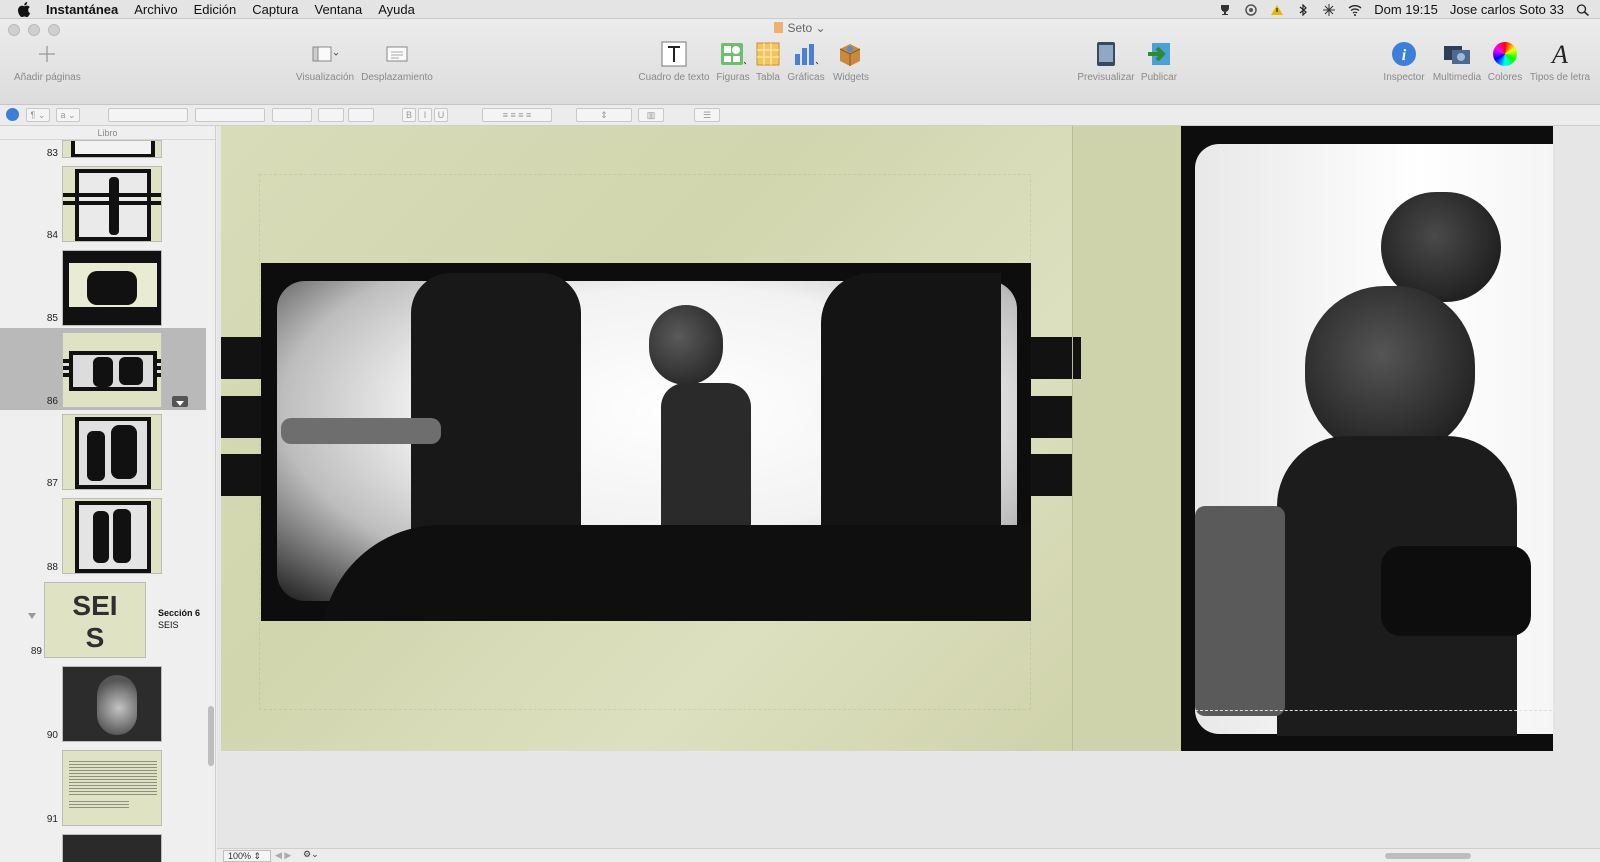 This screenshot has height=862, width=1600. I want to click on horizontal-scrollbar, so click(1428, 856).